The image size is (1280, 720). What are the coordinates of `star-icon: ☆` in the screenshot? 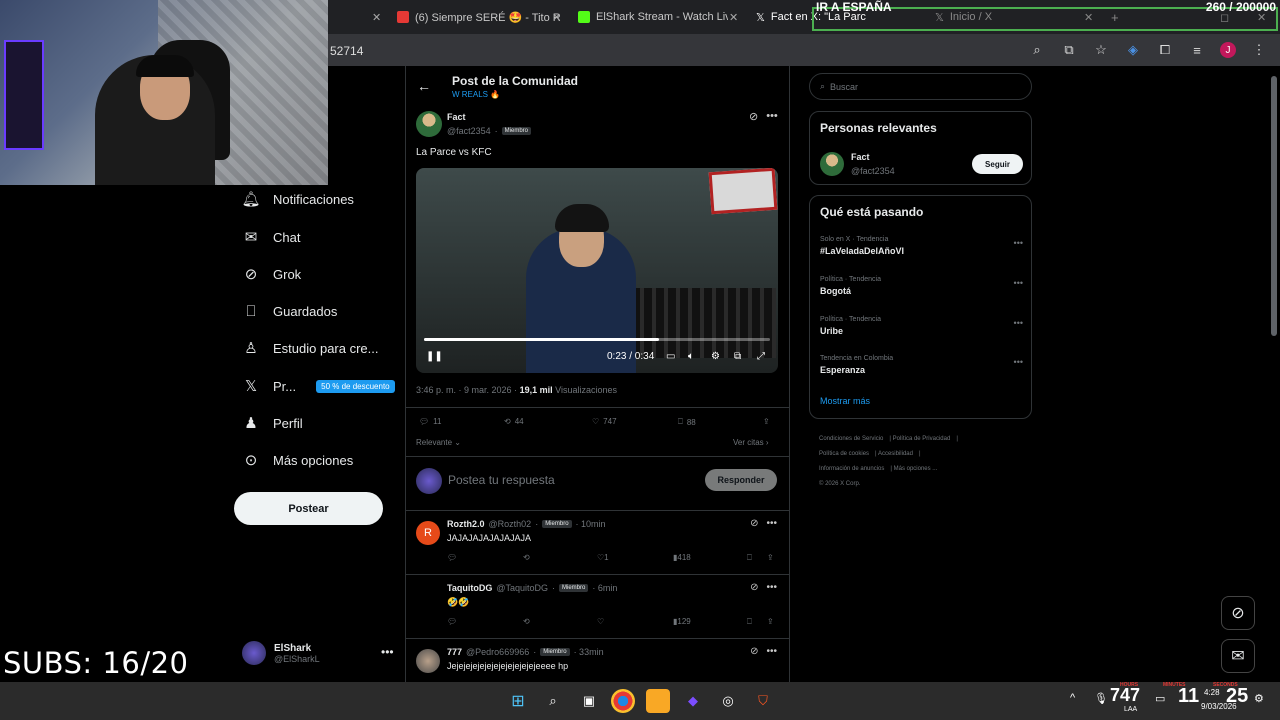 It's located at (1101, 50).